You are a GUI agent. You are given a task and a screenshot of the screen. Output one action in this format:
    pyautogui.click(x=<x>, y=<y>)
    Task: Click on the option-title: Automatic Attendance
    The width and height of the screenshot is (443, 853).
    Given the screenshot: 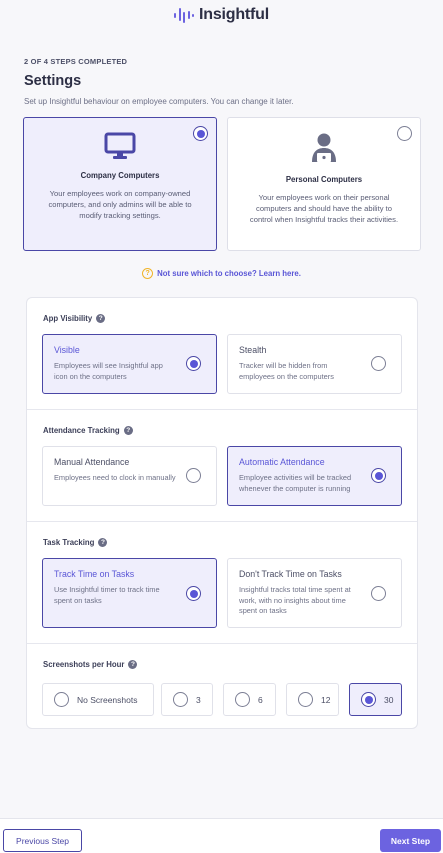 What is the action you would take?
    pyautogui.click(x=282, y=462)
    